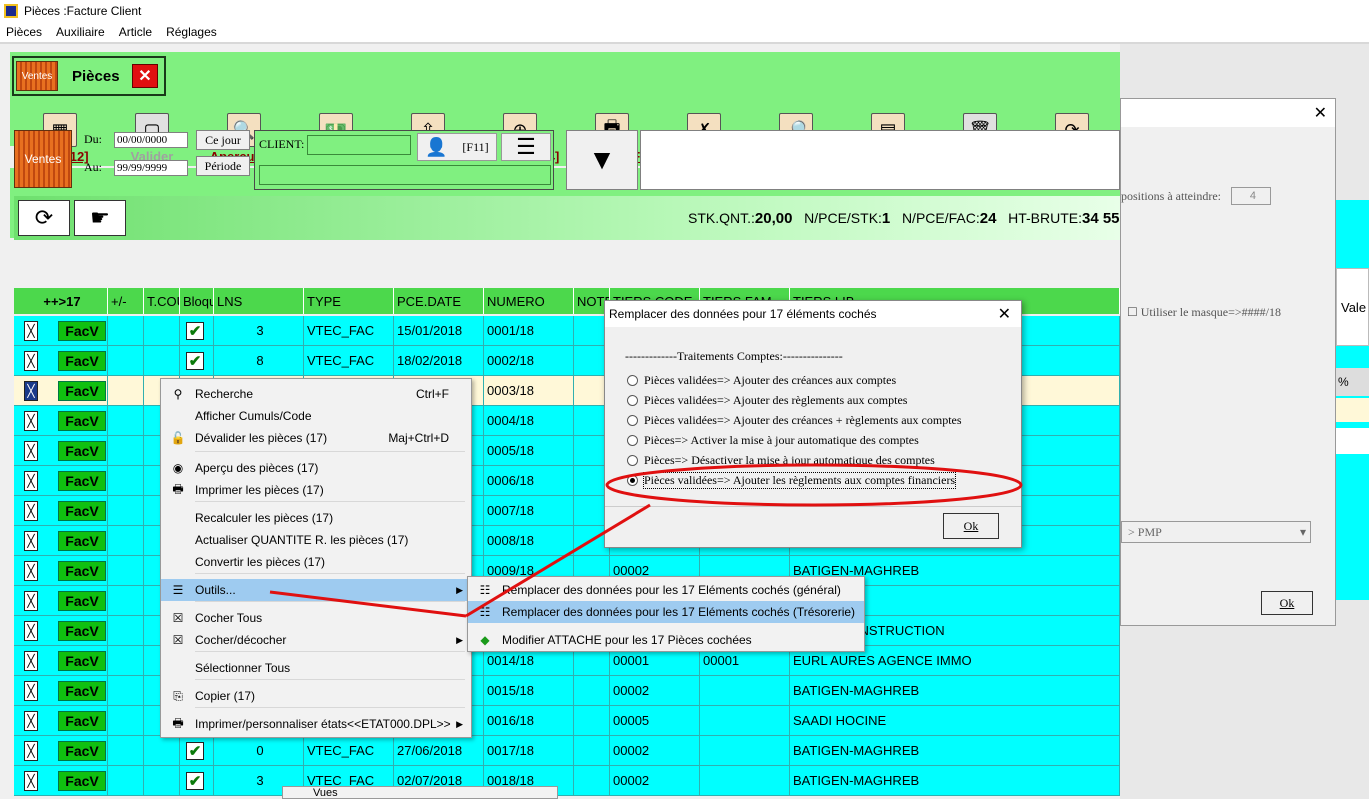  Describe the element at coordinates (44, 218) in the screenshot. I see `refresh-icon: ⟳` at that location.